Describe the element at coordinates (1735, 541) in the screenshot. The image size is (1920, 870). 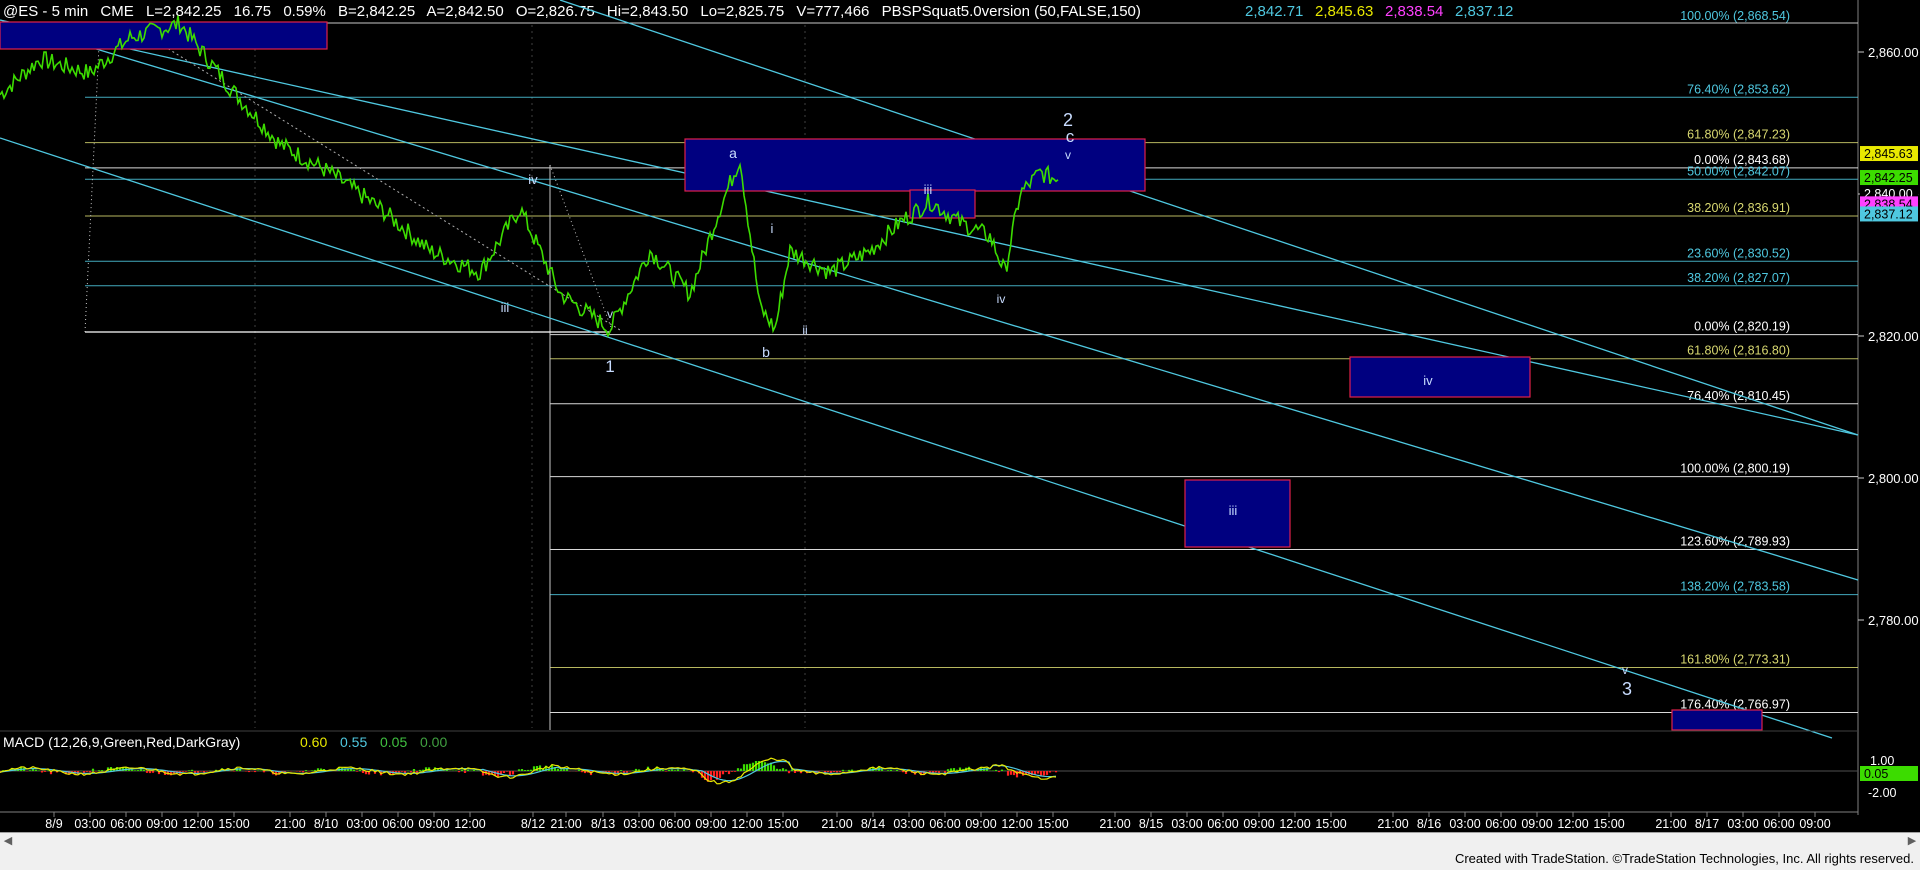
I see `fib-label: 123.60% (2,789.93)` at that location.